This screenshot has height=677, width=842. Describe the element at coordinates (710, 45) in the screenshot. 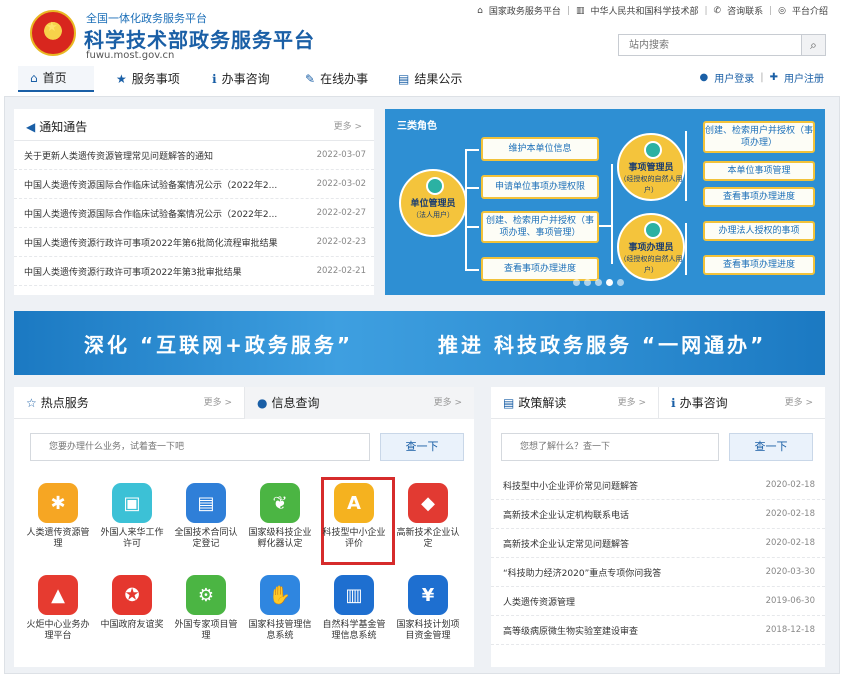

I see `site-search-input` at that location.